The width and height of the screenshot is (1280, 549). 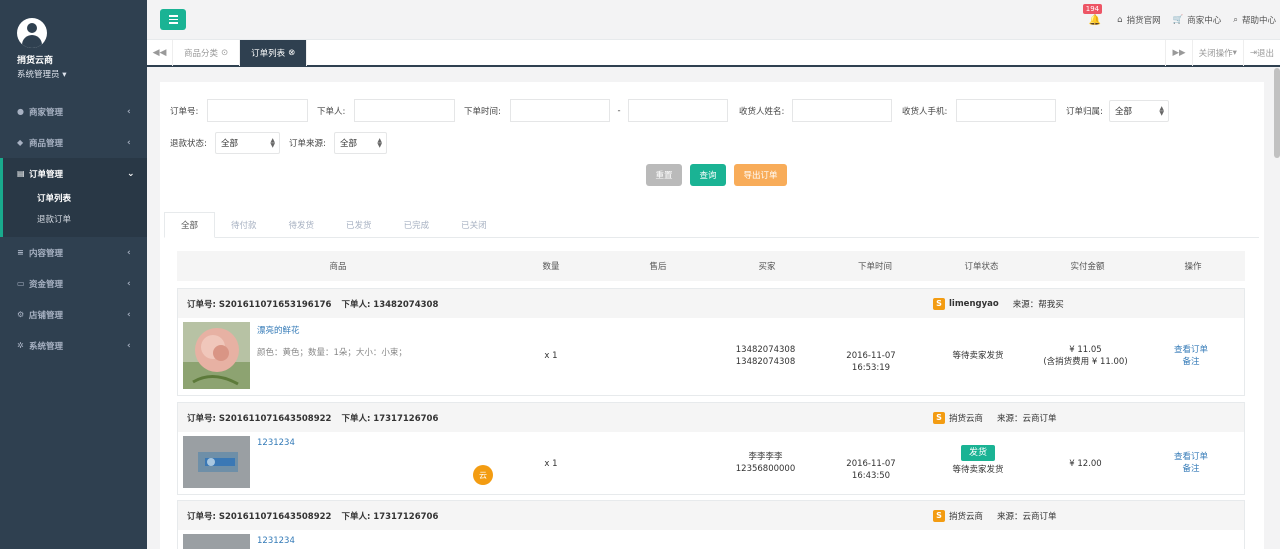 What do you see at coordinates (390, 418) in the screenshot?
I see `order-orderer: 下单人: 17317126706` at bounding box center [390, 418].